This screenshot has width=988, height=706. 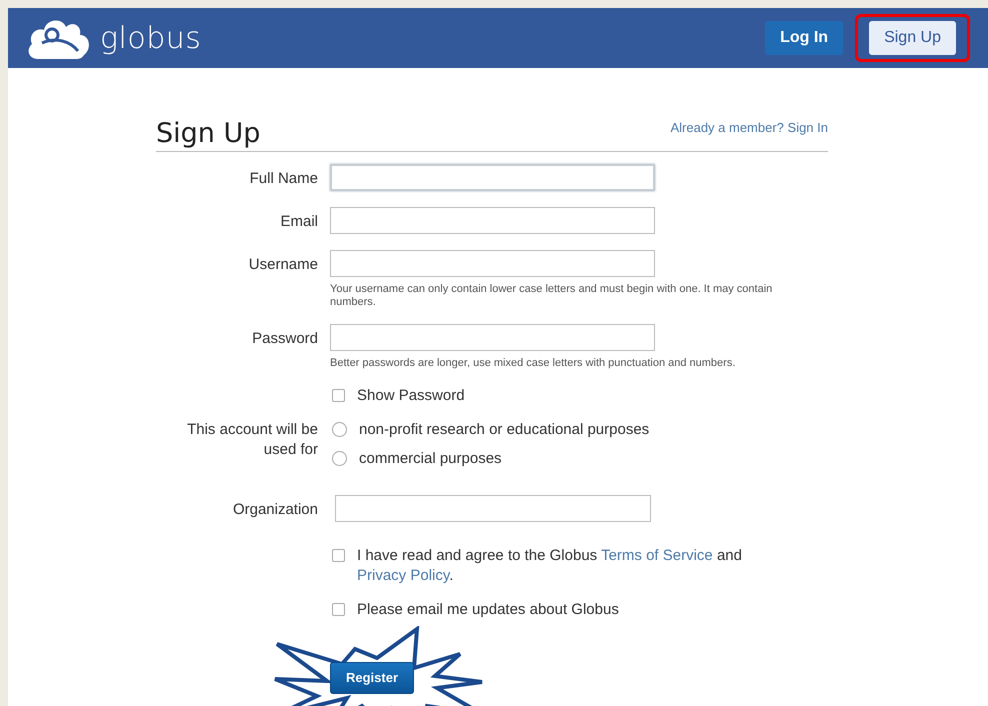 What do you see at coordinates (430, 458) in the screenshot?
I see `radio-label: commercial purposes` at bounding box center [430, 458].